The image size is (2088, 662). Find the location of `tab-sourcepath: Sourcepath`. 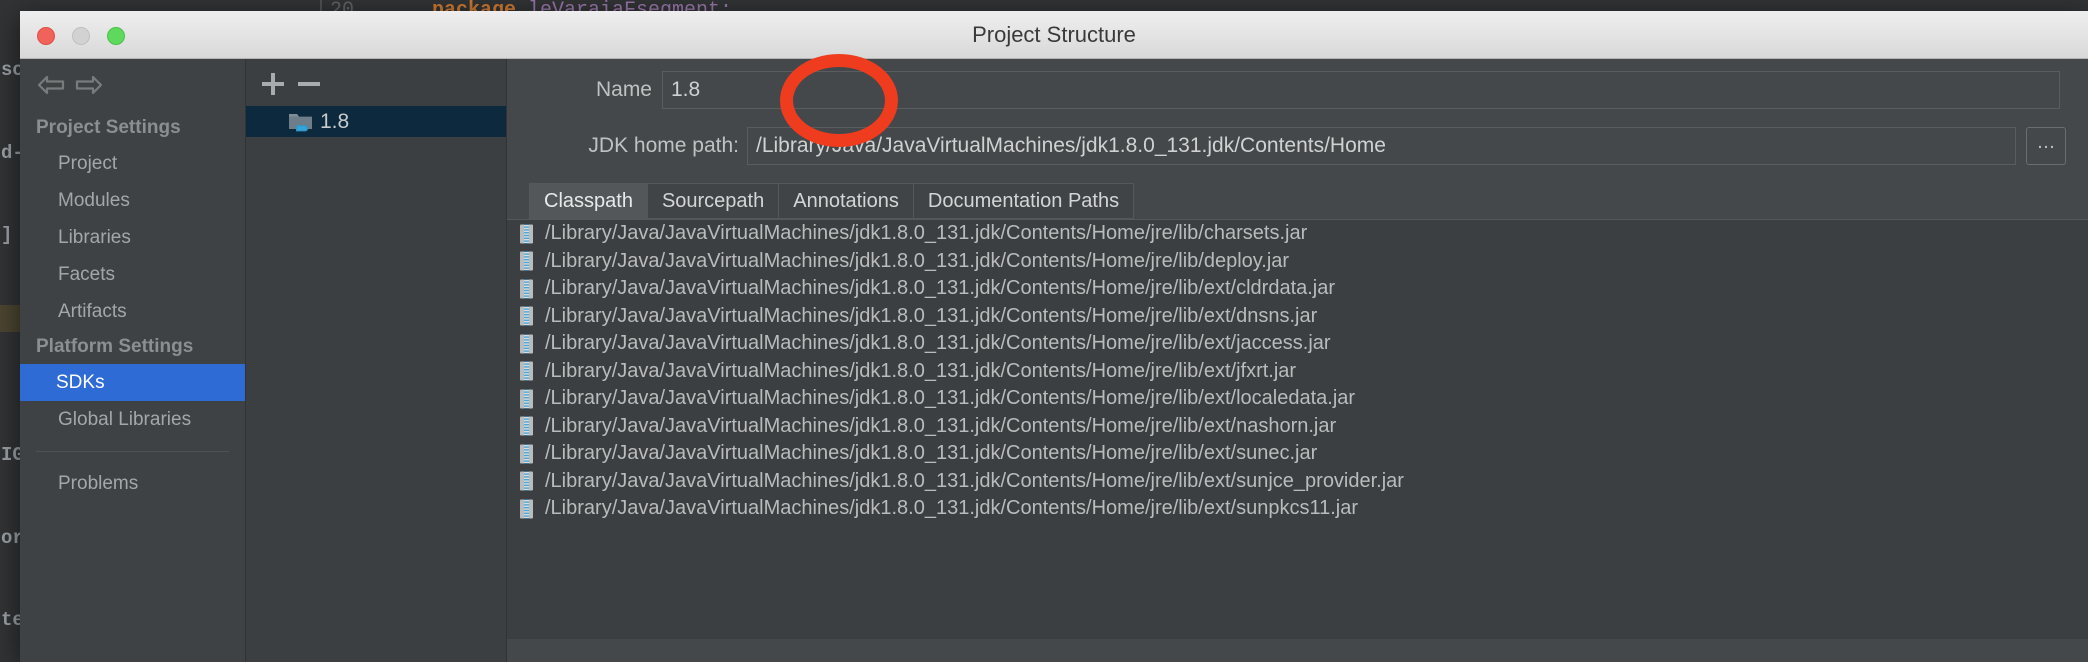

tab-sourcepath: Sourcepath is located at coordinates (712, 201).